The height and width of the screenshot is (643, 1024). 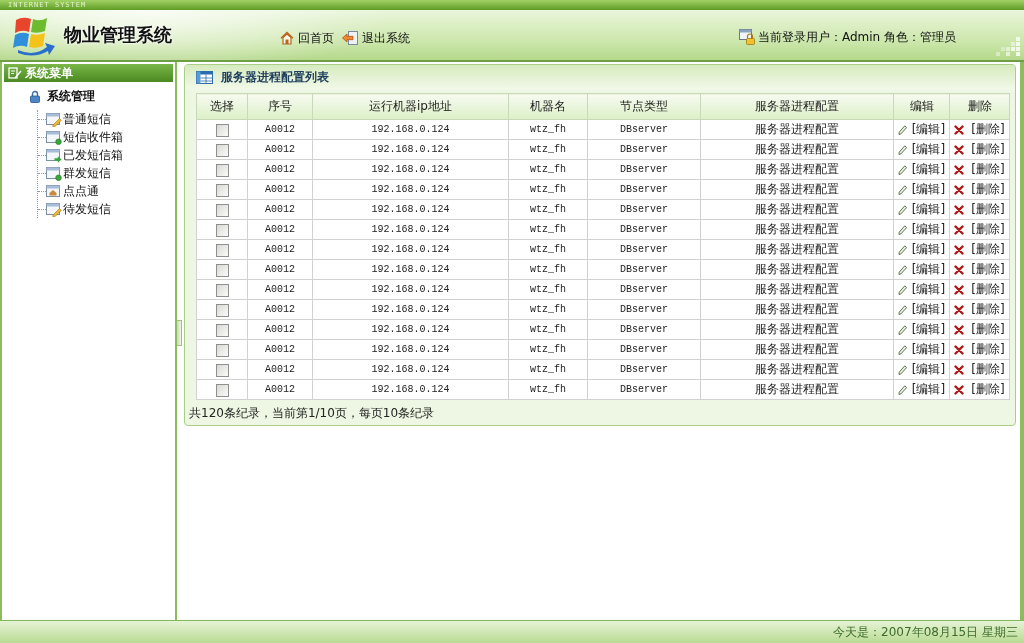 I want to click on menu-title: 系统菜单, so click(x=49, y=73).